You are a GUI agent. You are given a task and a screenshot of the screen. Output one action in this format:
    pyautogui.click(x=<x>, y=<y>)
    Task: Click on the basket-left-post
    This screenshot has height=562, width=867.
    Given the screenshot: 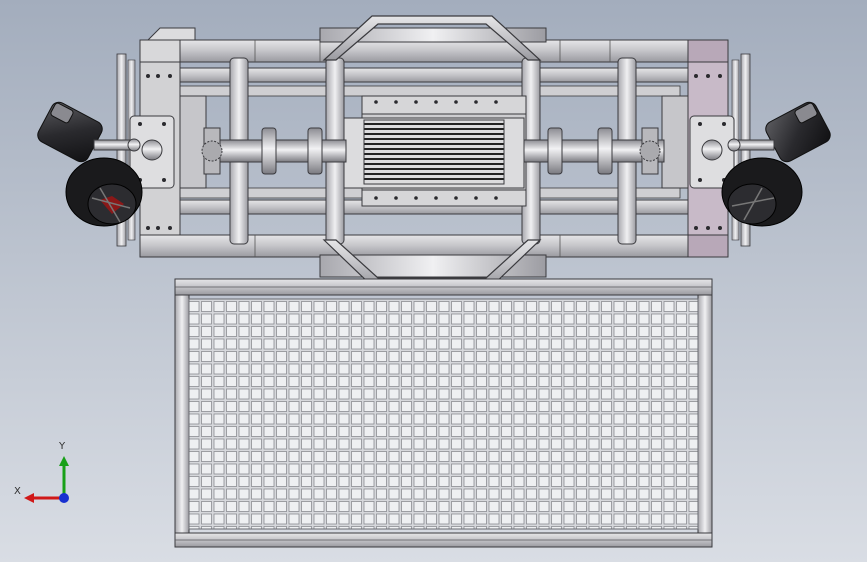 What is the action you would take?
    pyautogui.click(x=182, y=414)
    